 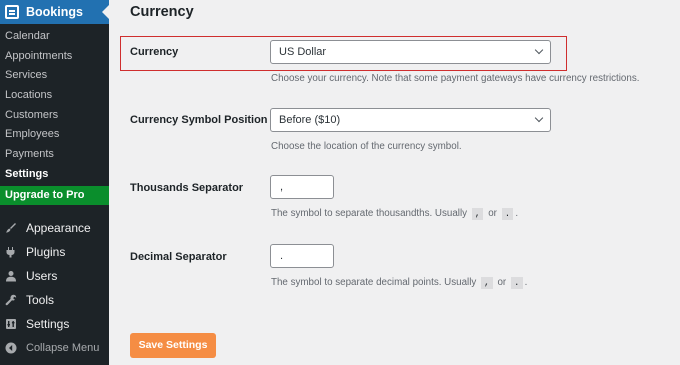 I want to click on user-icon, so click(x=11, y=276).